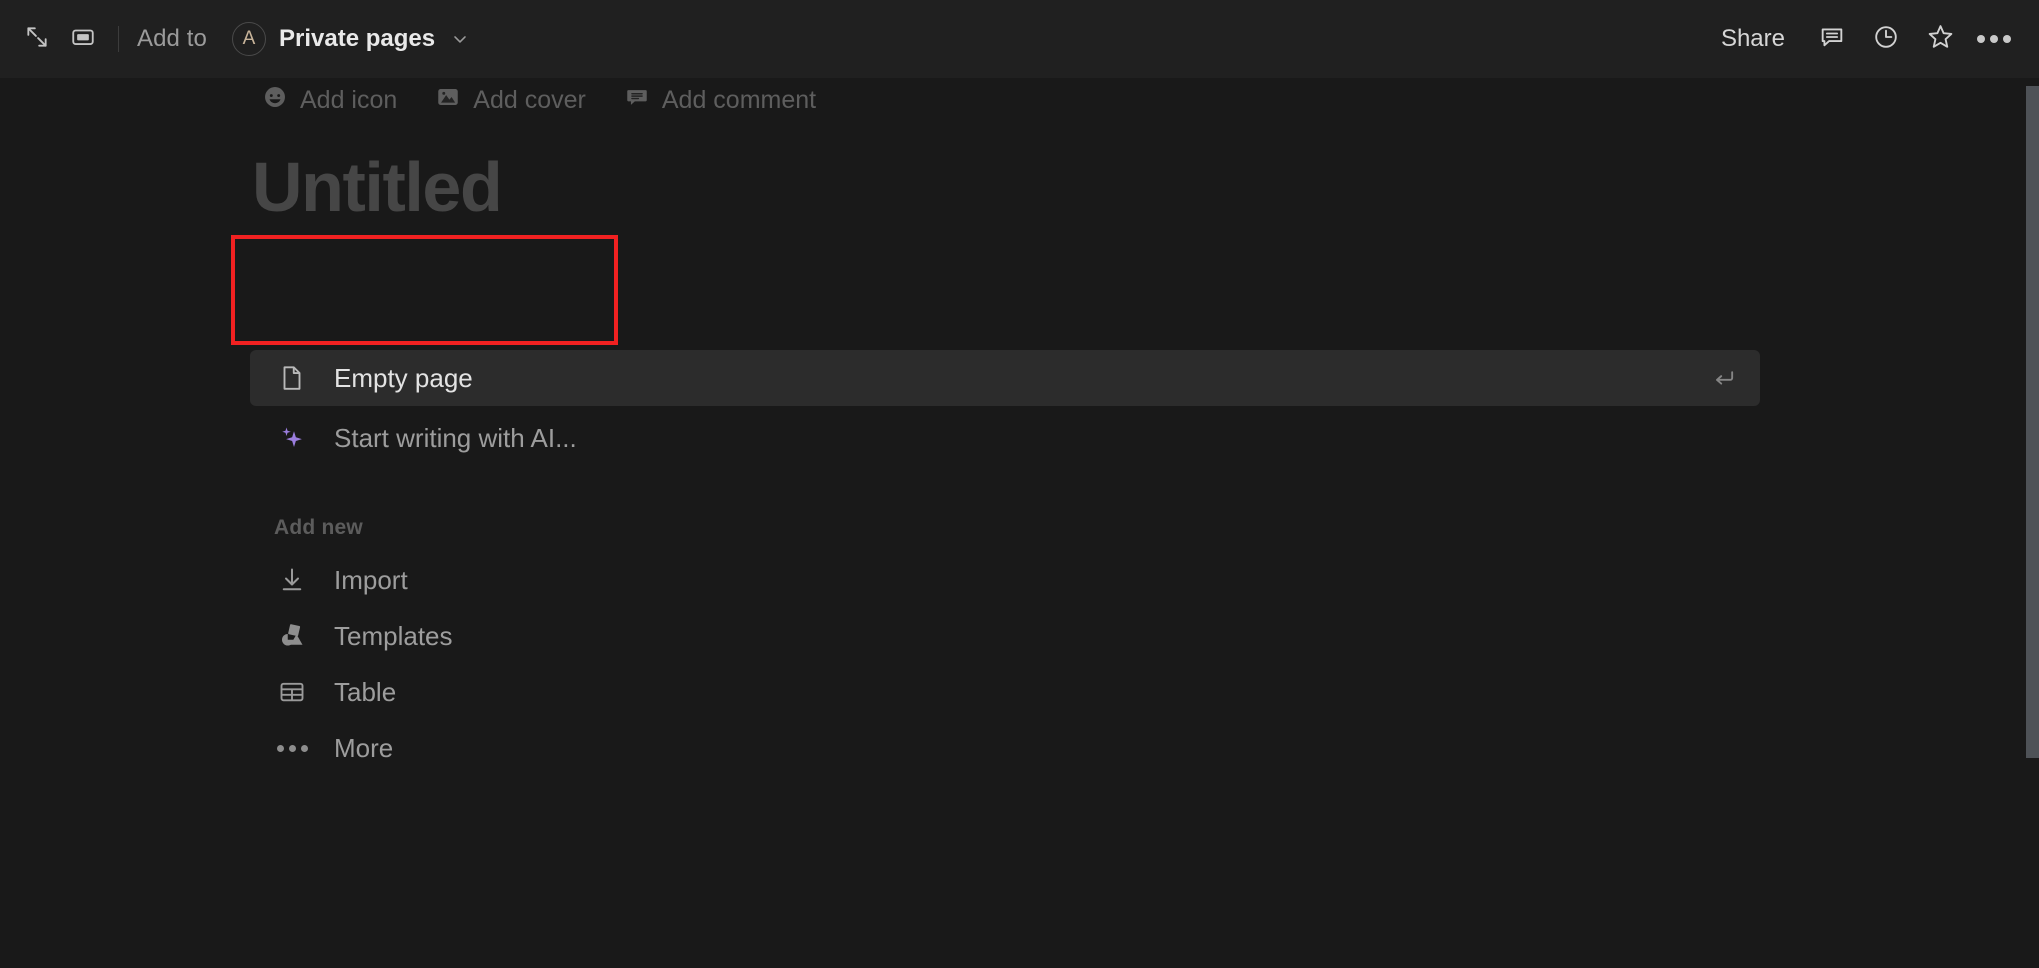 This screenshot has width=2039, height=968. I want to click on add-icon-button: Add icon, so click(329, 100).